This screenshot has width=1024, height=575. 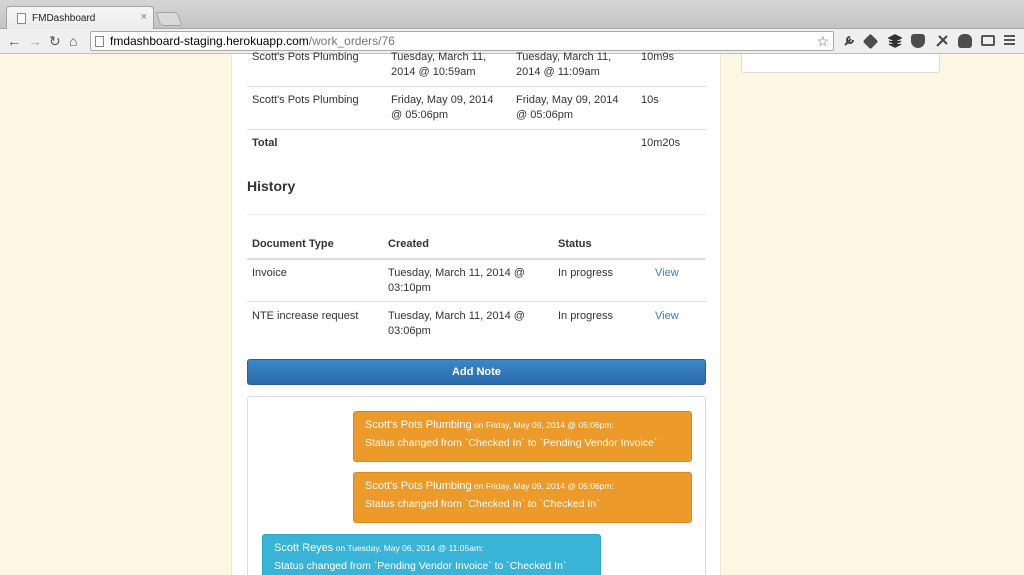 I want to click on column-header-status: Status, so click(x=575, y=244).